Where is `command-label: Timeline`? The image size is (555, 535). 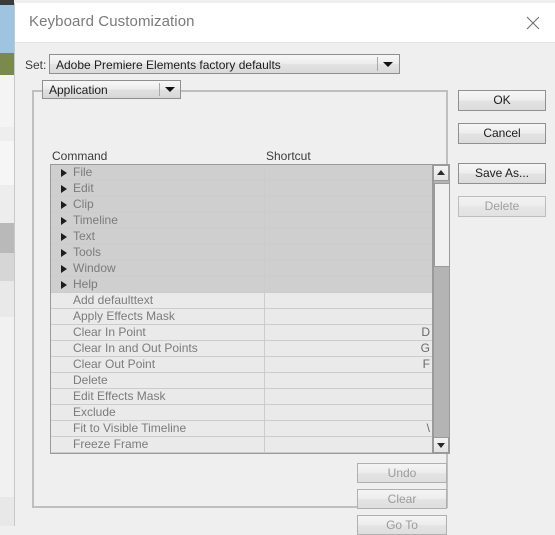 command-label: Timeline is located at coordinates (95, 220).